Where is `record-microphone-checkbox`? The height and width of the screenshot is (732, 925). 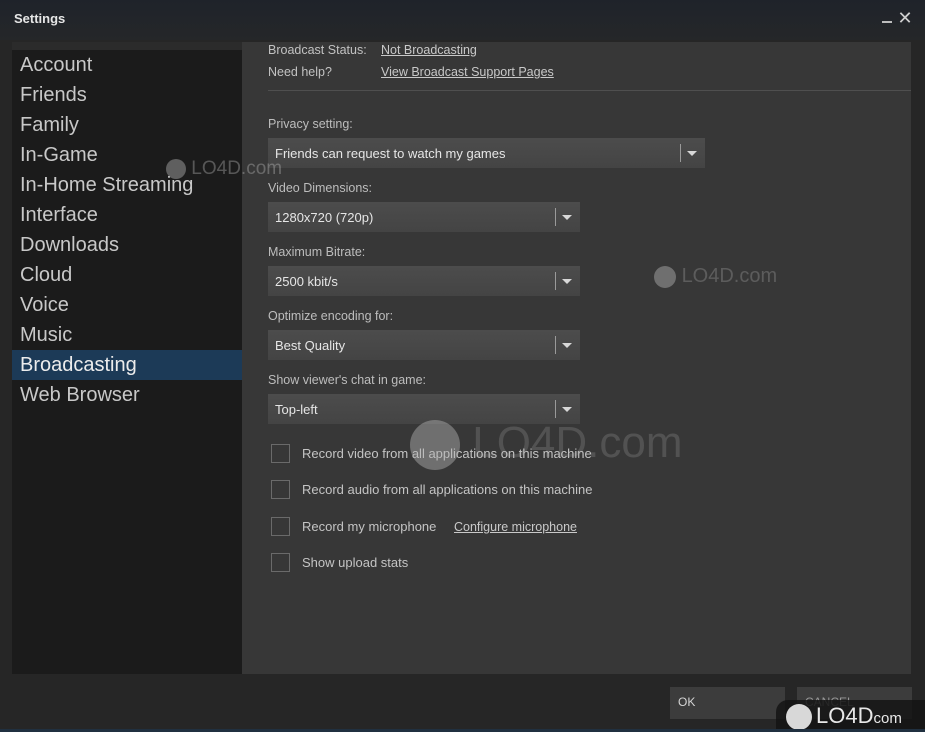
record-microphone-checkbox is located at coordinates (280, 526).